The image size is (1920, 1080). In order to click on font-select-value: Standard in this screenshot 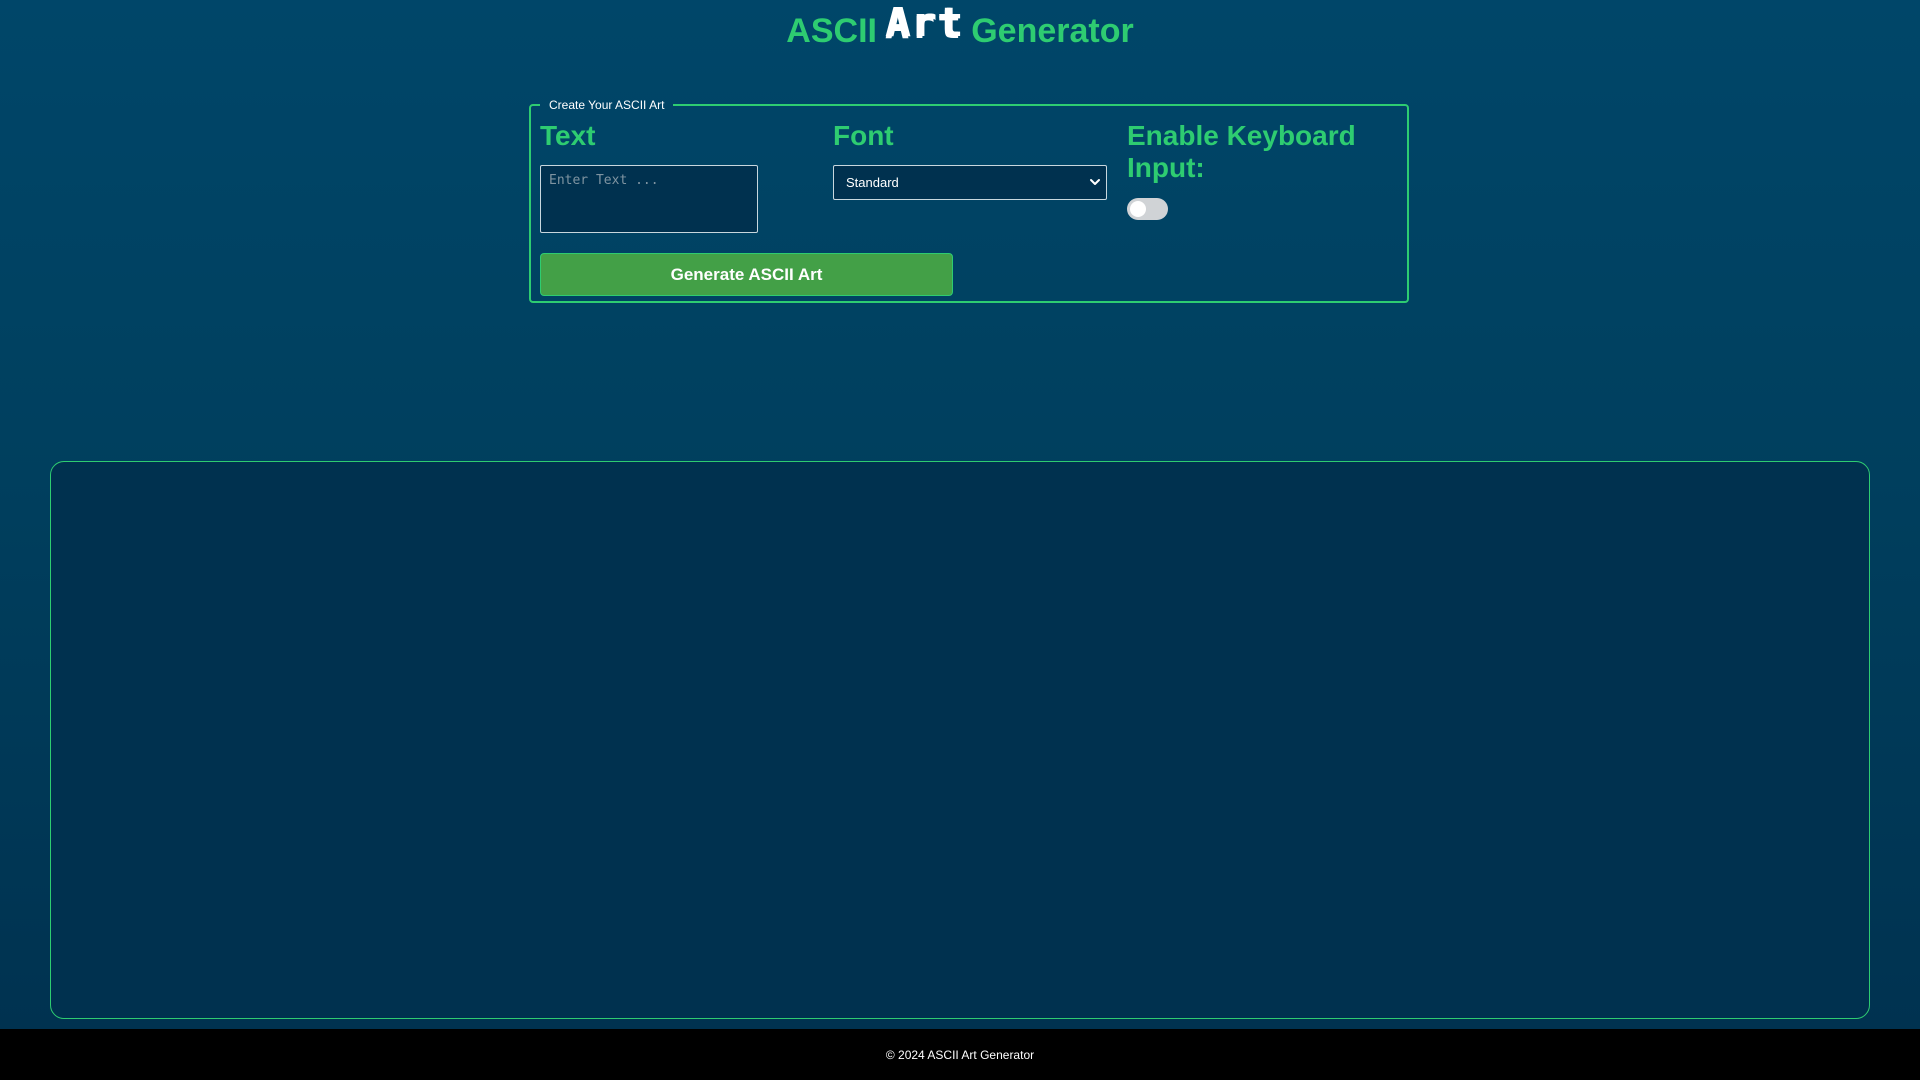, I will do `click(872, 182)`.